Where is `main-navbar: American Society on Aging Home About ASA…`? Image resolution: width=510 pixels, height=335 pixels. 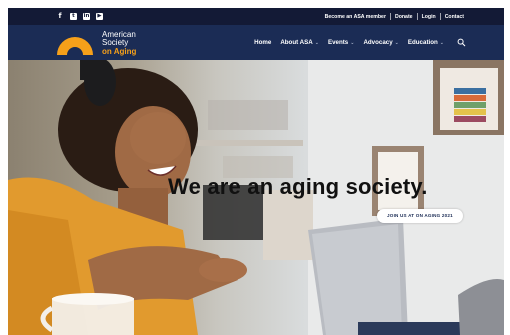 main-navbar: American Society on Aging Home About ASA… is located at coordinates (256, 42).